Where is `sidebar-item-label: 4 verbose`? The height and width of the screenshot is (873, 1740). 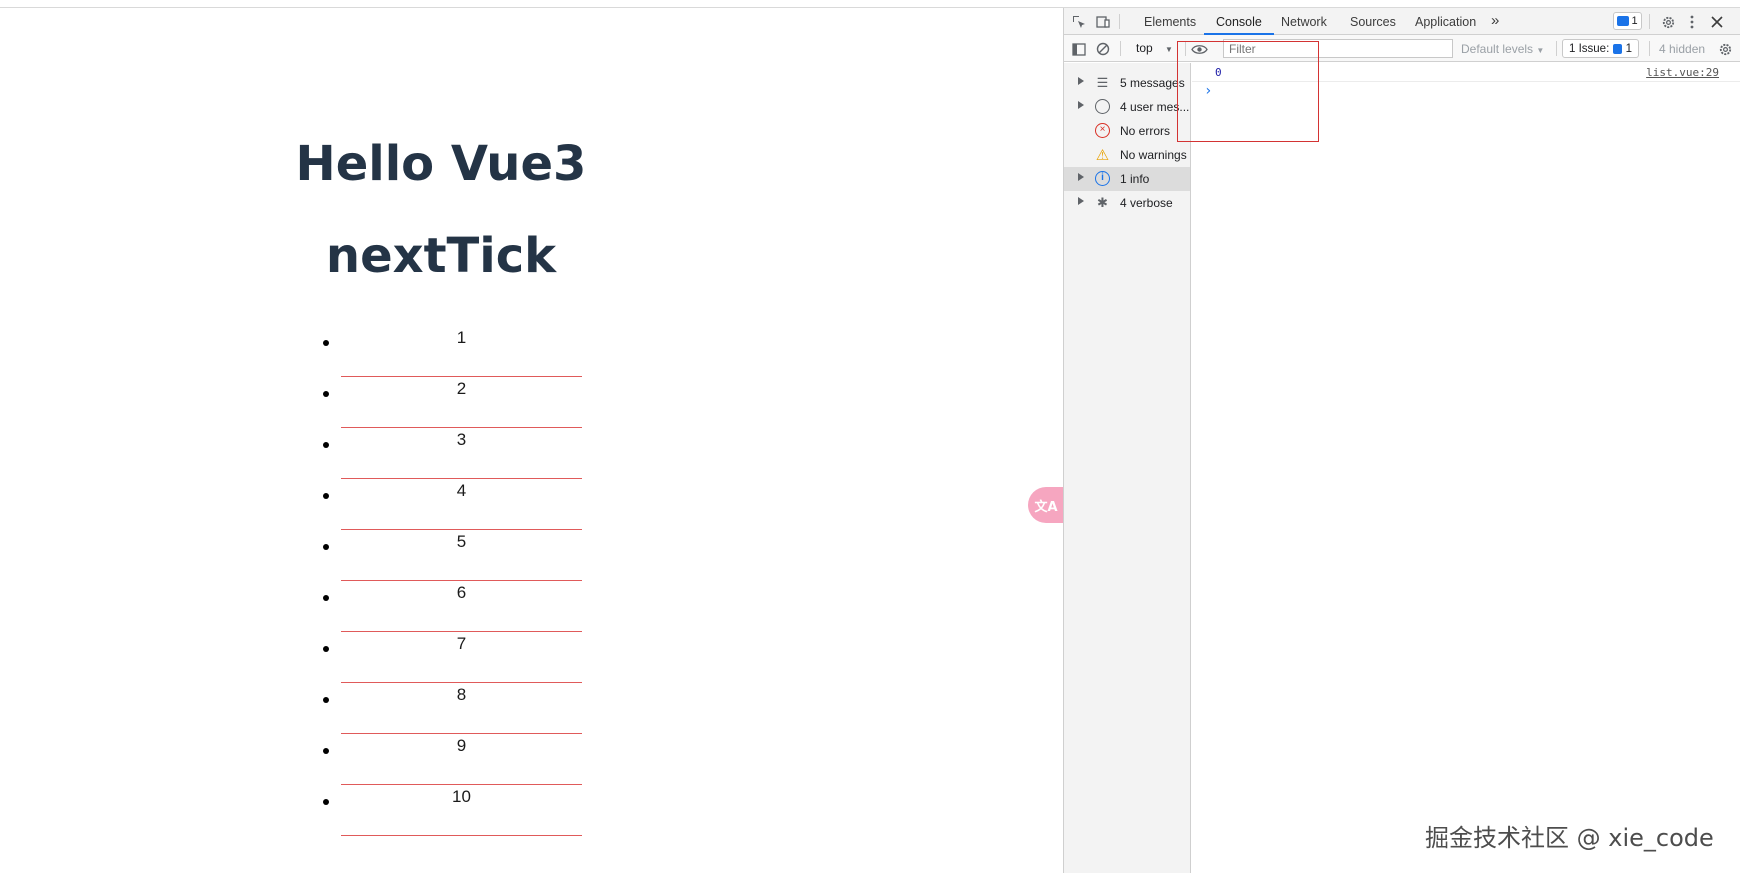 sidebar-item-label: 4 verbose is located at coordinates (1146, 203).